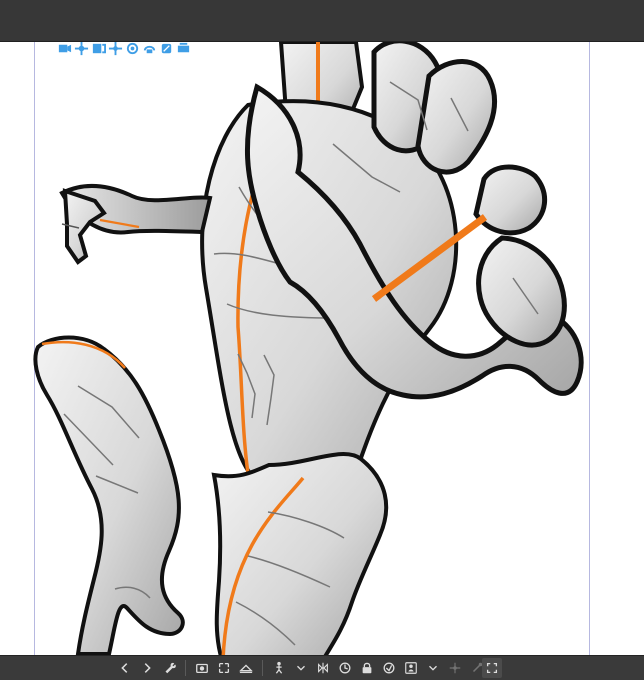 This screenshot has height=680, width=644. Describe the element at coordinates (132, 48) in the screenshot. I see `rotate-object-icon` at that location.